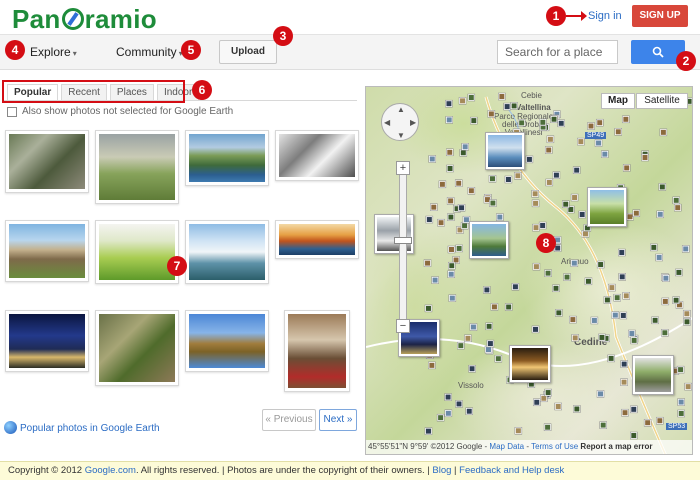 This screenshot has height=480, width=700. Describe the element at coordinates (557, 52) in the screenshot. I see `search-input` at that location.